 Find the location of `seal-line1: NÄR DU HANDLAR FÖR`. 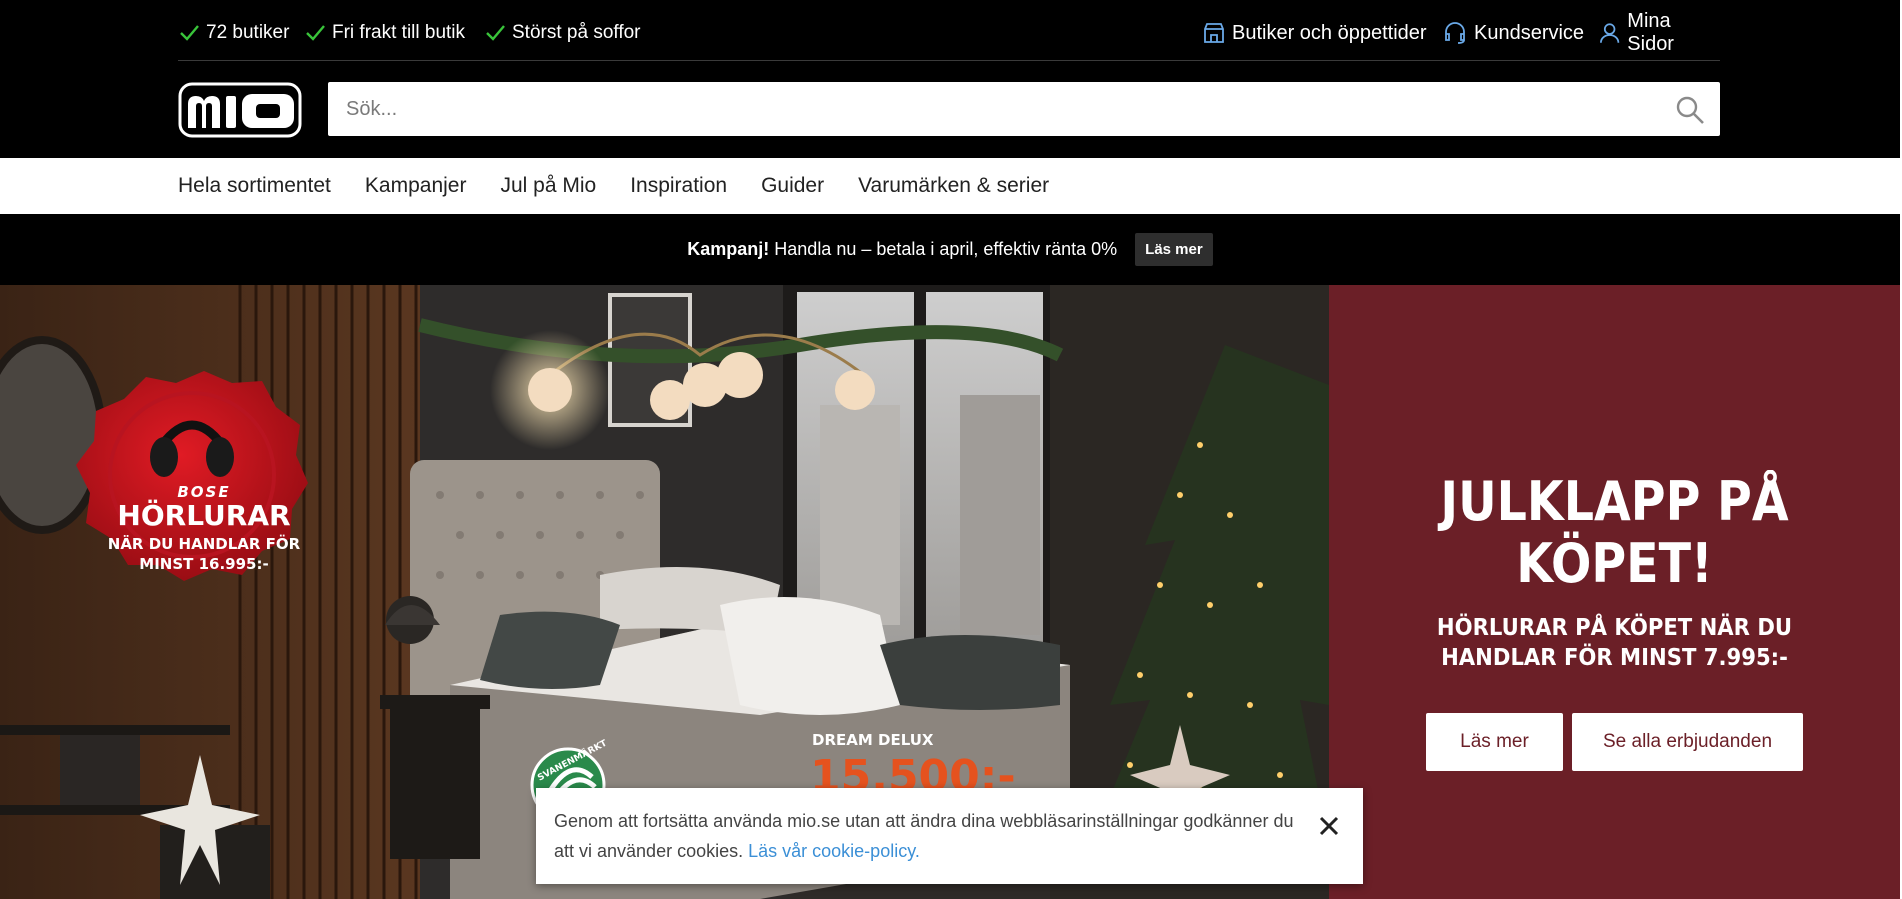

seal-line1: NÄR DU HANDLAR FÖR is located at coordinates (204, 544).